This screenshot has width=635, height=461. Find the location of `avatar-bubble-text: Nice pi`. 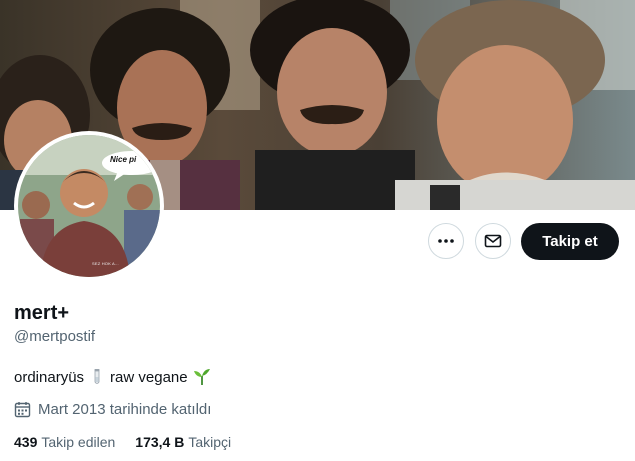

avatar-bubble-text: Nice pi is located at coordinates (123, 159).